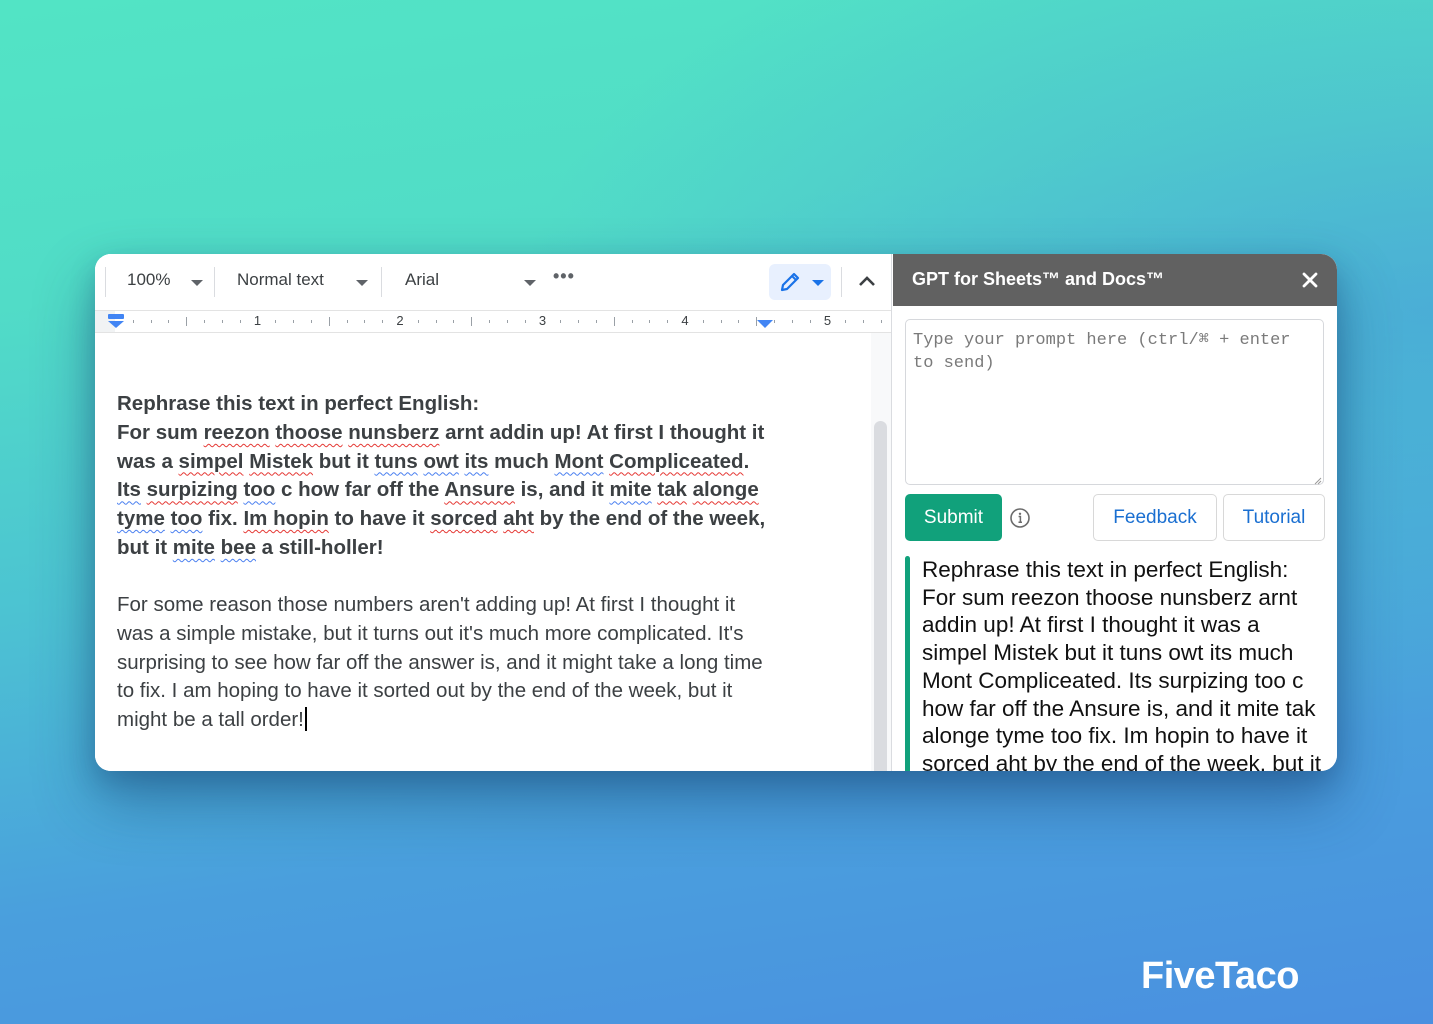  Describe the element at coordinates (579, 461) in the screenshot. I see `grammar-suggestion-word: Mont` at that location.